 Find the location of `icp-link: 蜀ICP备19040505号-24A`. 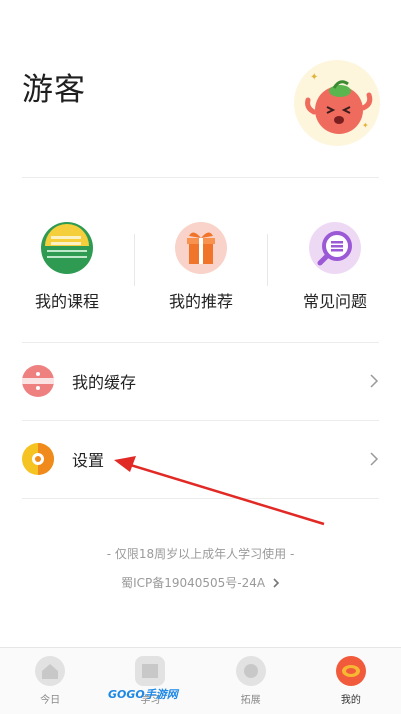

icp-link: 蜀ICP备19040505号-24A is located at coordinates (200, 582).